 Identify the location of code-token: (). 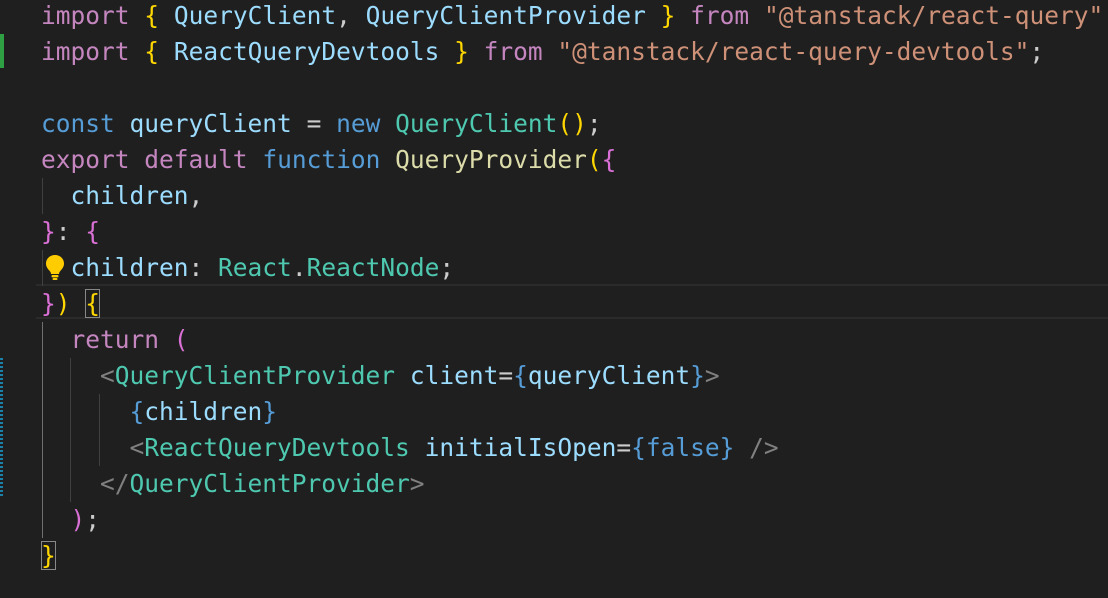
(572, 123).